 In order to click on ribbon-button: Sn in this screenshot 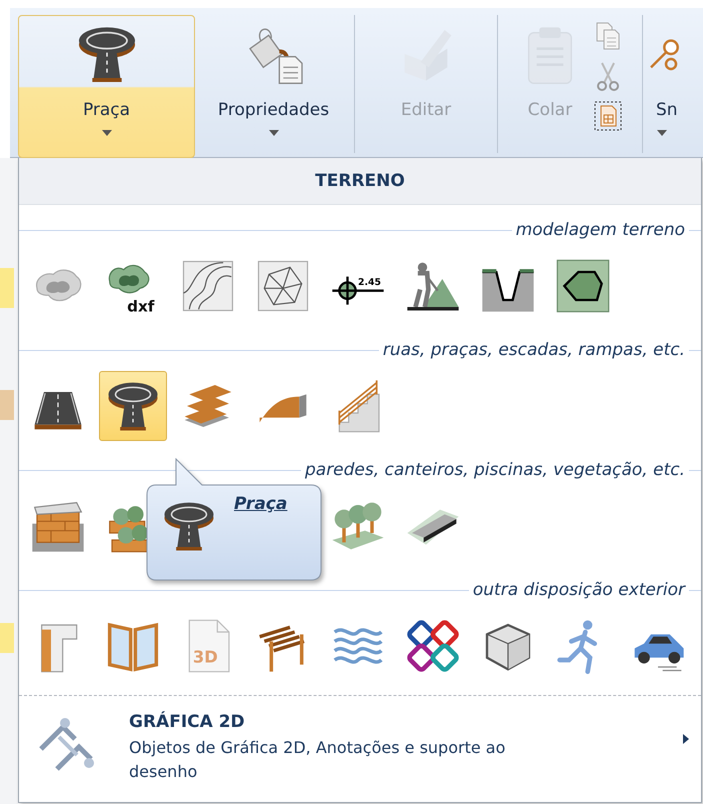, I will do `click(666, 86)`.